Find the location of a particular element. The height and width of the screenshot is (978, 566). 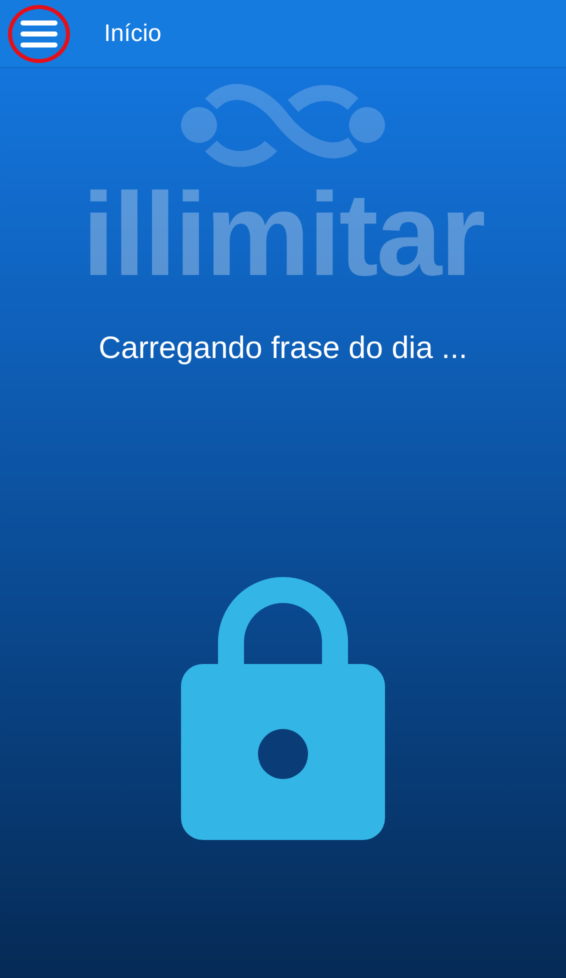

infinity-logo-icon is located at coordinates (283, 126).